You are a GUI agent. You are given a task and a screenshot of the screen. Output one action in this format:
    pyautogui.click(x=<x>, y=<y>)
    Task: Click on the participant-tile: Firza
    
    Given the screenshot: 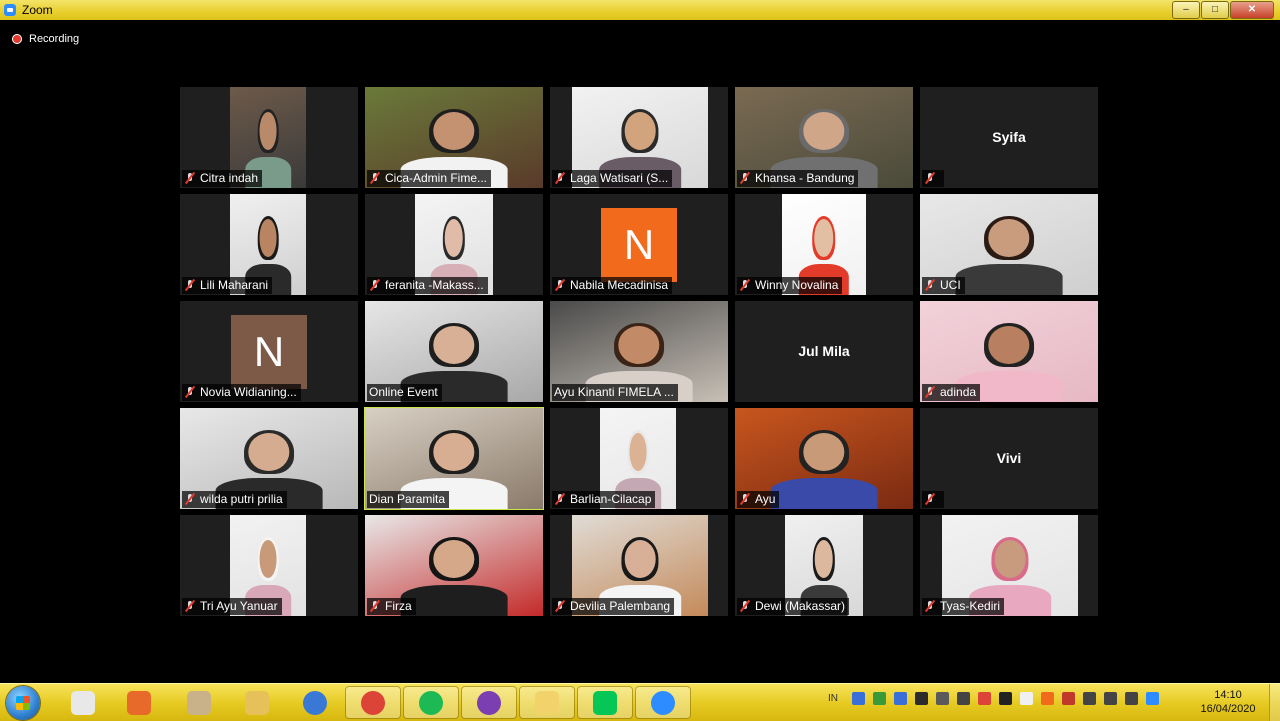 What is the action you would take?
    pyautogui.click(x=454, y=565)
    